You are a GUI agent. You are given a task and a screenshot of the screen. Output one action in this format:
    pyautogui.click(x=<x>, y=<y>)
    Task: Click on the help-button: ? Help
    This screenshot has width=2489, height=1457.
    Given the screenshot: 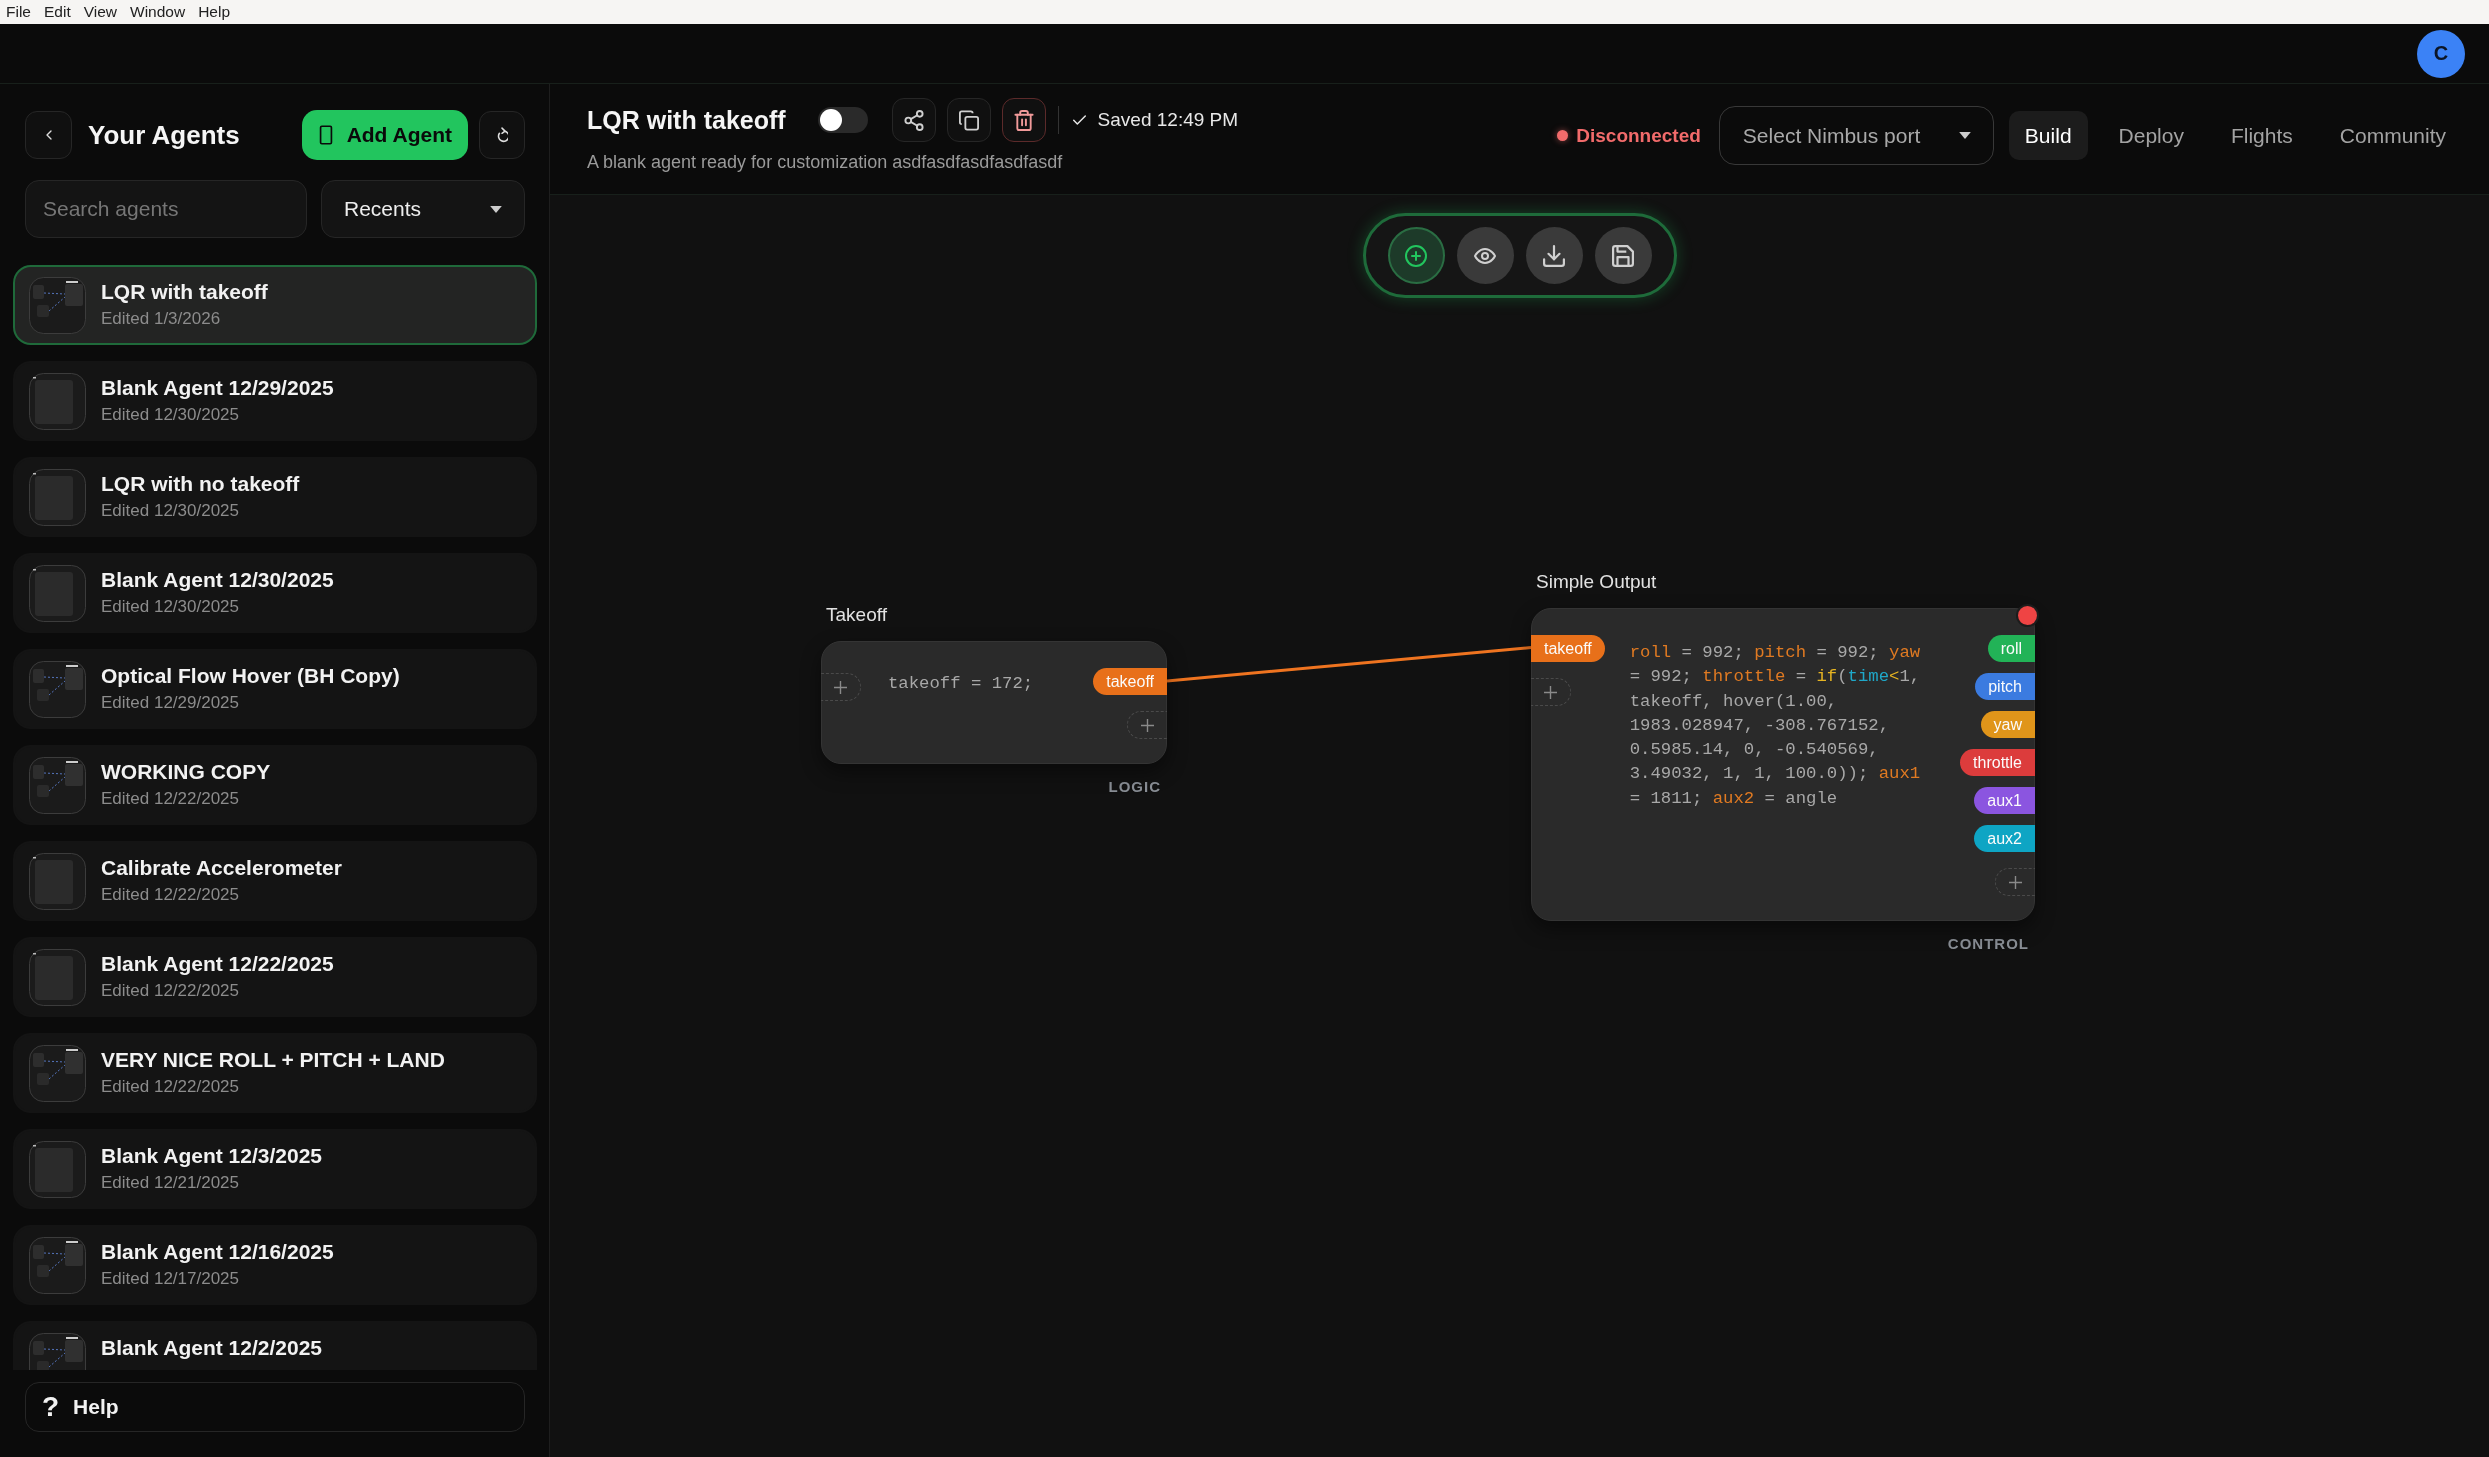 What is the action you would take?
    pyautogui.click(x=275, y=1407)
    